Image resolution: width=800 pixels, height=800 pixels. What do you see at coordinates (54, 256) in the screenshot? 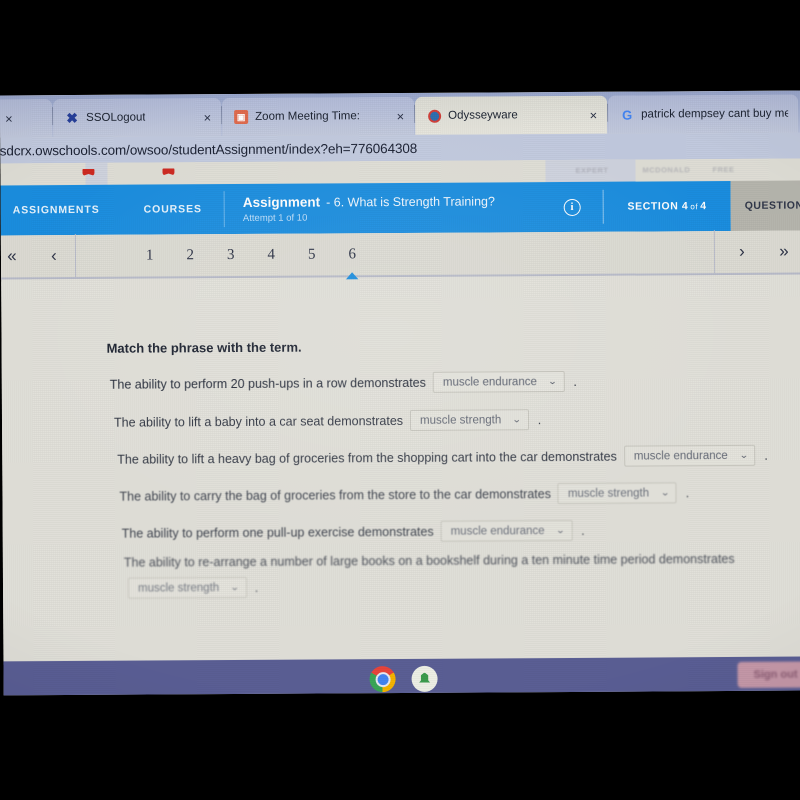
I see `pager-prev-button: ‹` at bounding box center [54, 256].